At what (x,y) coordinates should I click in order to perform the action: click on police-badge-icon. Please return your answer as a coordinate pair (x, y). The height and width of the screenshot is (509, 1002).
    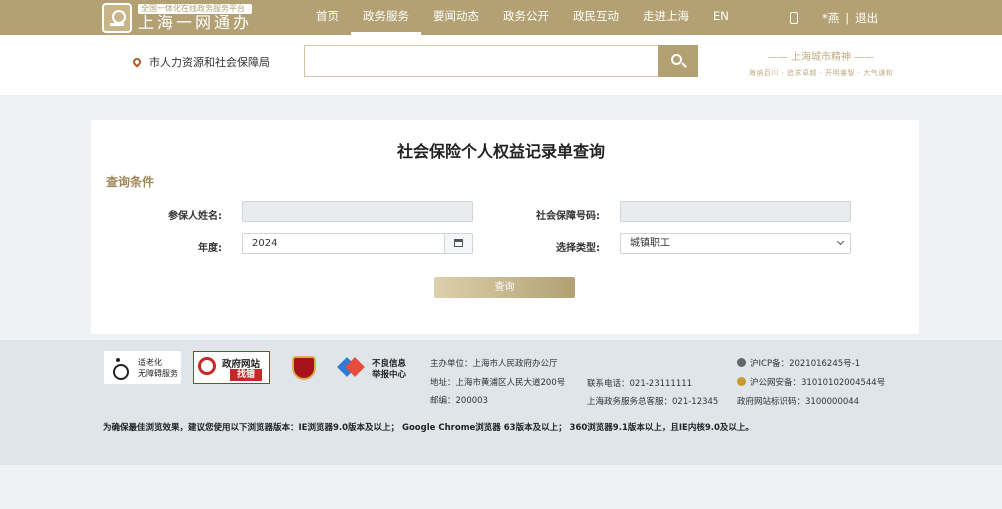
    Looking at the image, I should click on (741, 381).